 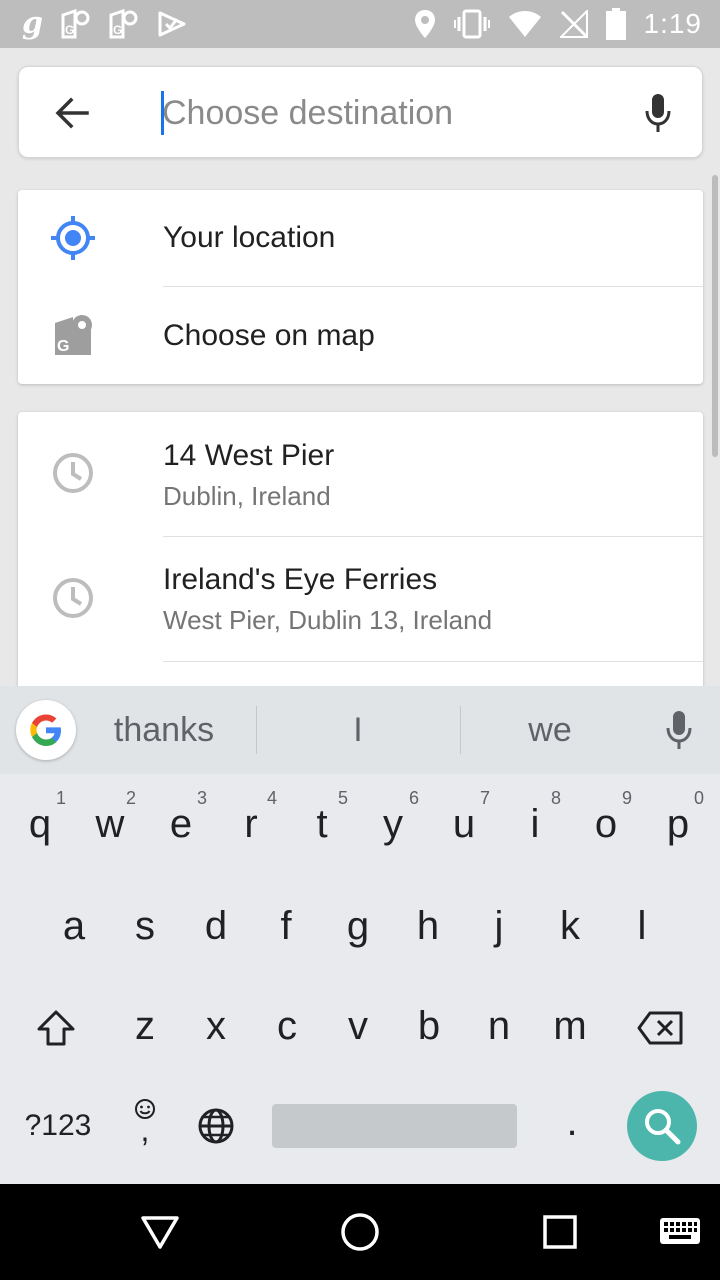 I want to click on symbols-key: ?123, so click(x=58, y=1126).